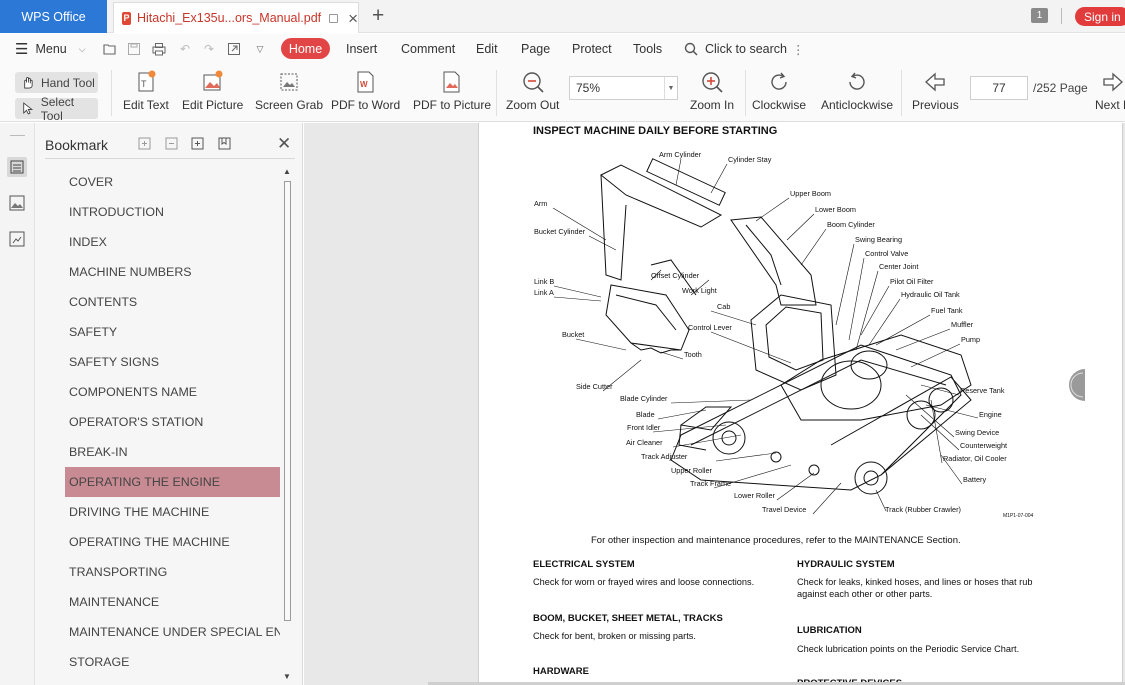 The width and height of the screenshot is (1125, 685). What do you see at coordinates (197, 143) in the screenshot?
I see `add-bookmark-icon` at bounding box center [197, 143].